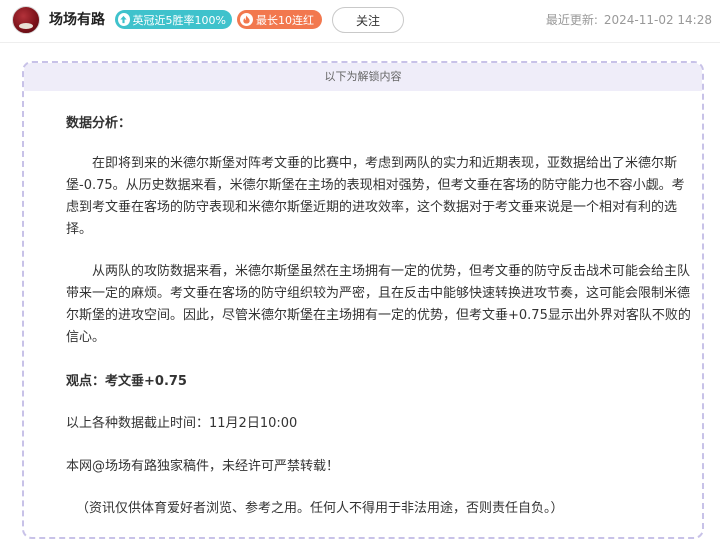 The width and height of the screenshot is (720, 555). I want to click on author-name: 场场有路, so click(77, 20).